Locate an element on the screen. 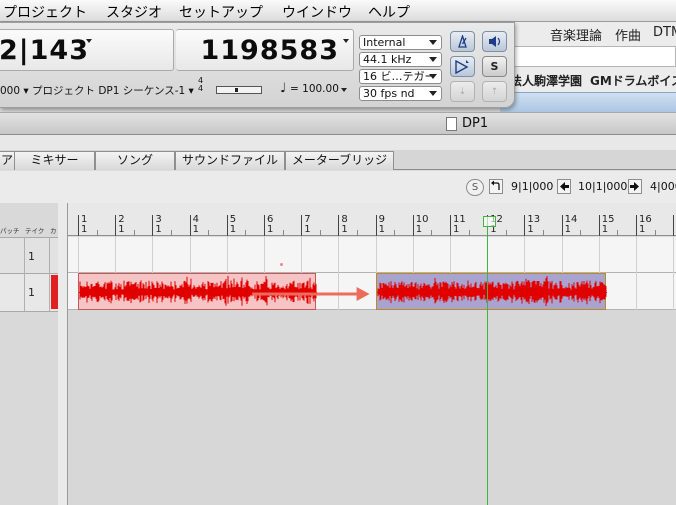  locator-next: 4|000 is located at coordinates (663, 186).